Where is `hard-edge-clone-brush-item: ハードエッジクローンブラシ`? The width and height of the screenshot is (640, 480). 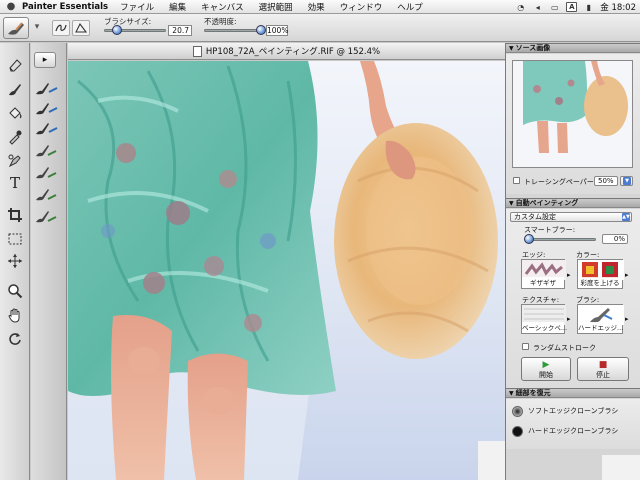 hard-edge-clone-brush-item: ハードエッジクローンブラシ is located at coordinates (565, 431).